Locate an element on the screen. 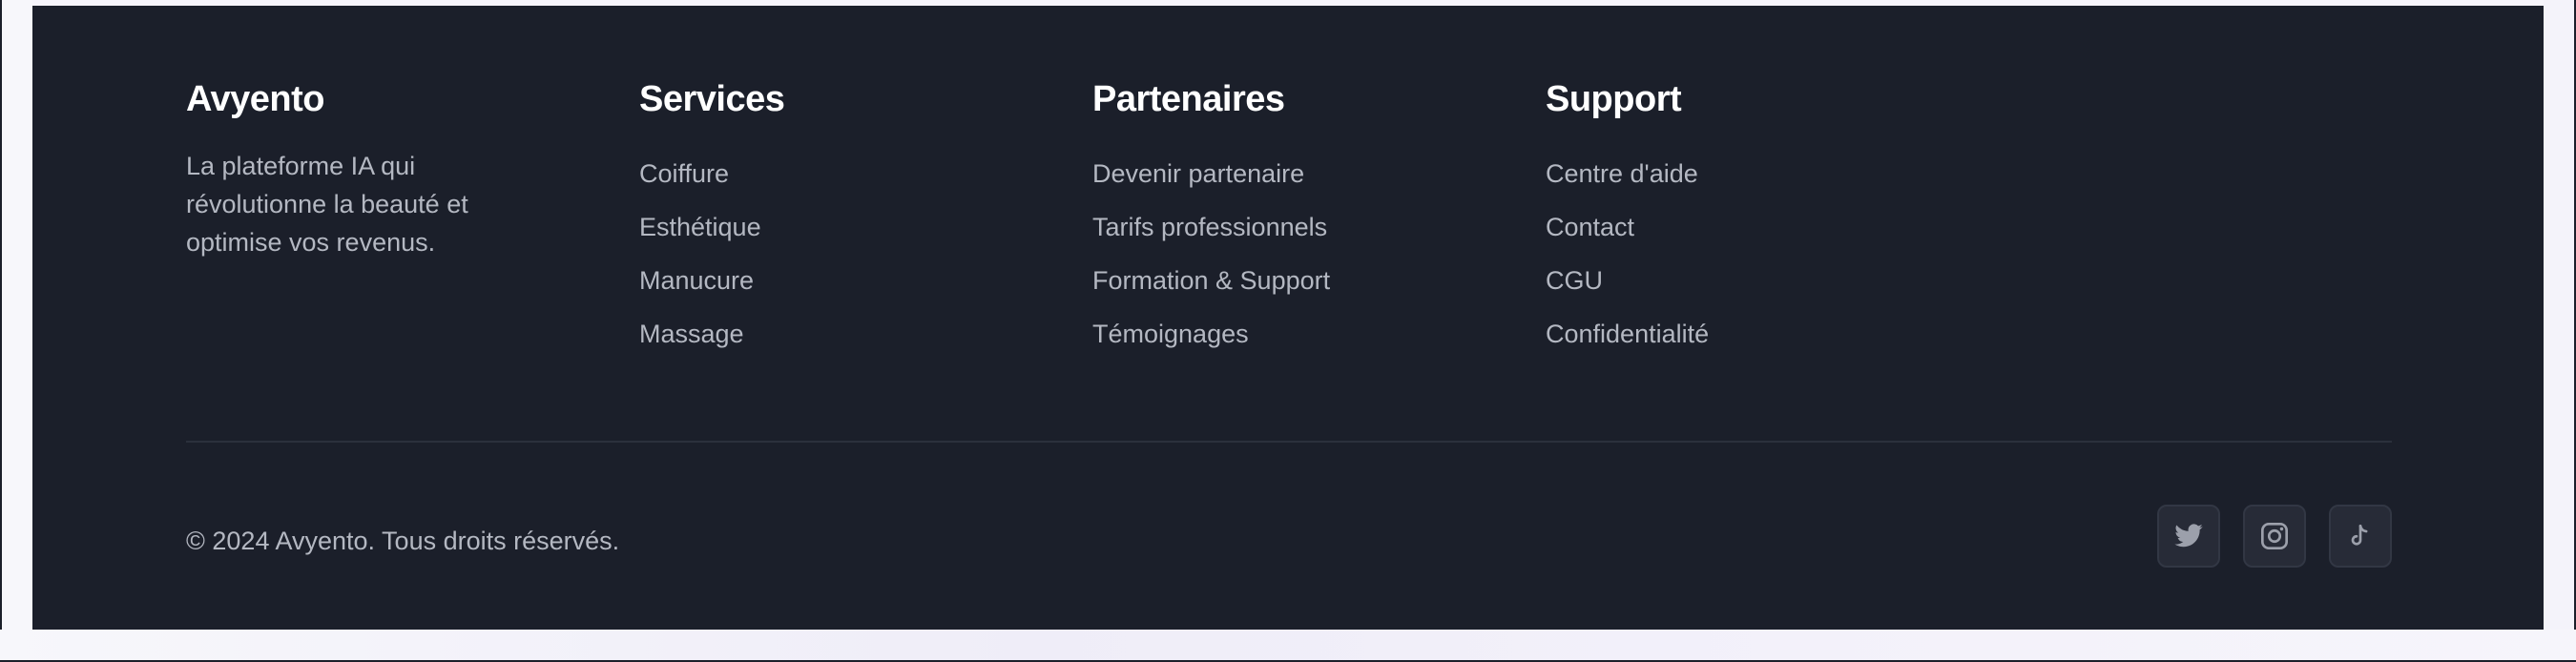 The image size is (2576, 662). link-esthetique: Esthétique is located at coordinates (700, 227).